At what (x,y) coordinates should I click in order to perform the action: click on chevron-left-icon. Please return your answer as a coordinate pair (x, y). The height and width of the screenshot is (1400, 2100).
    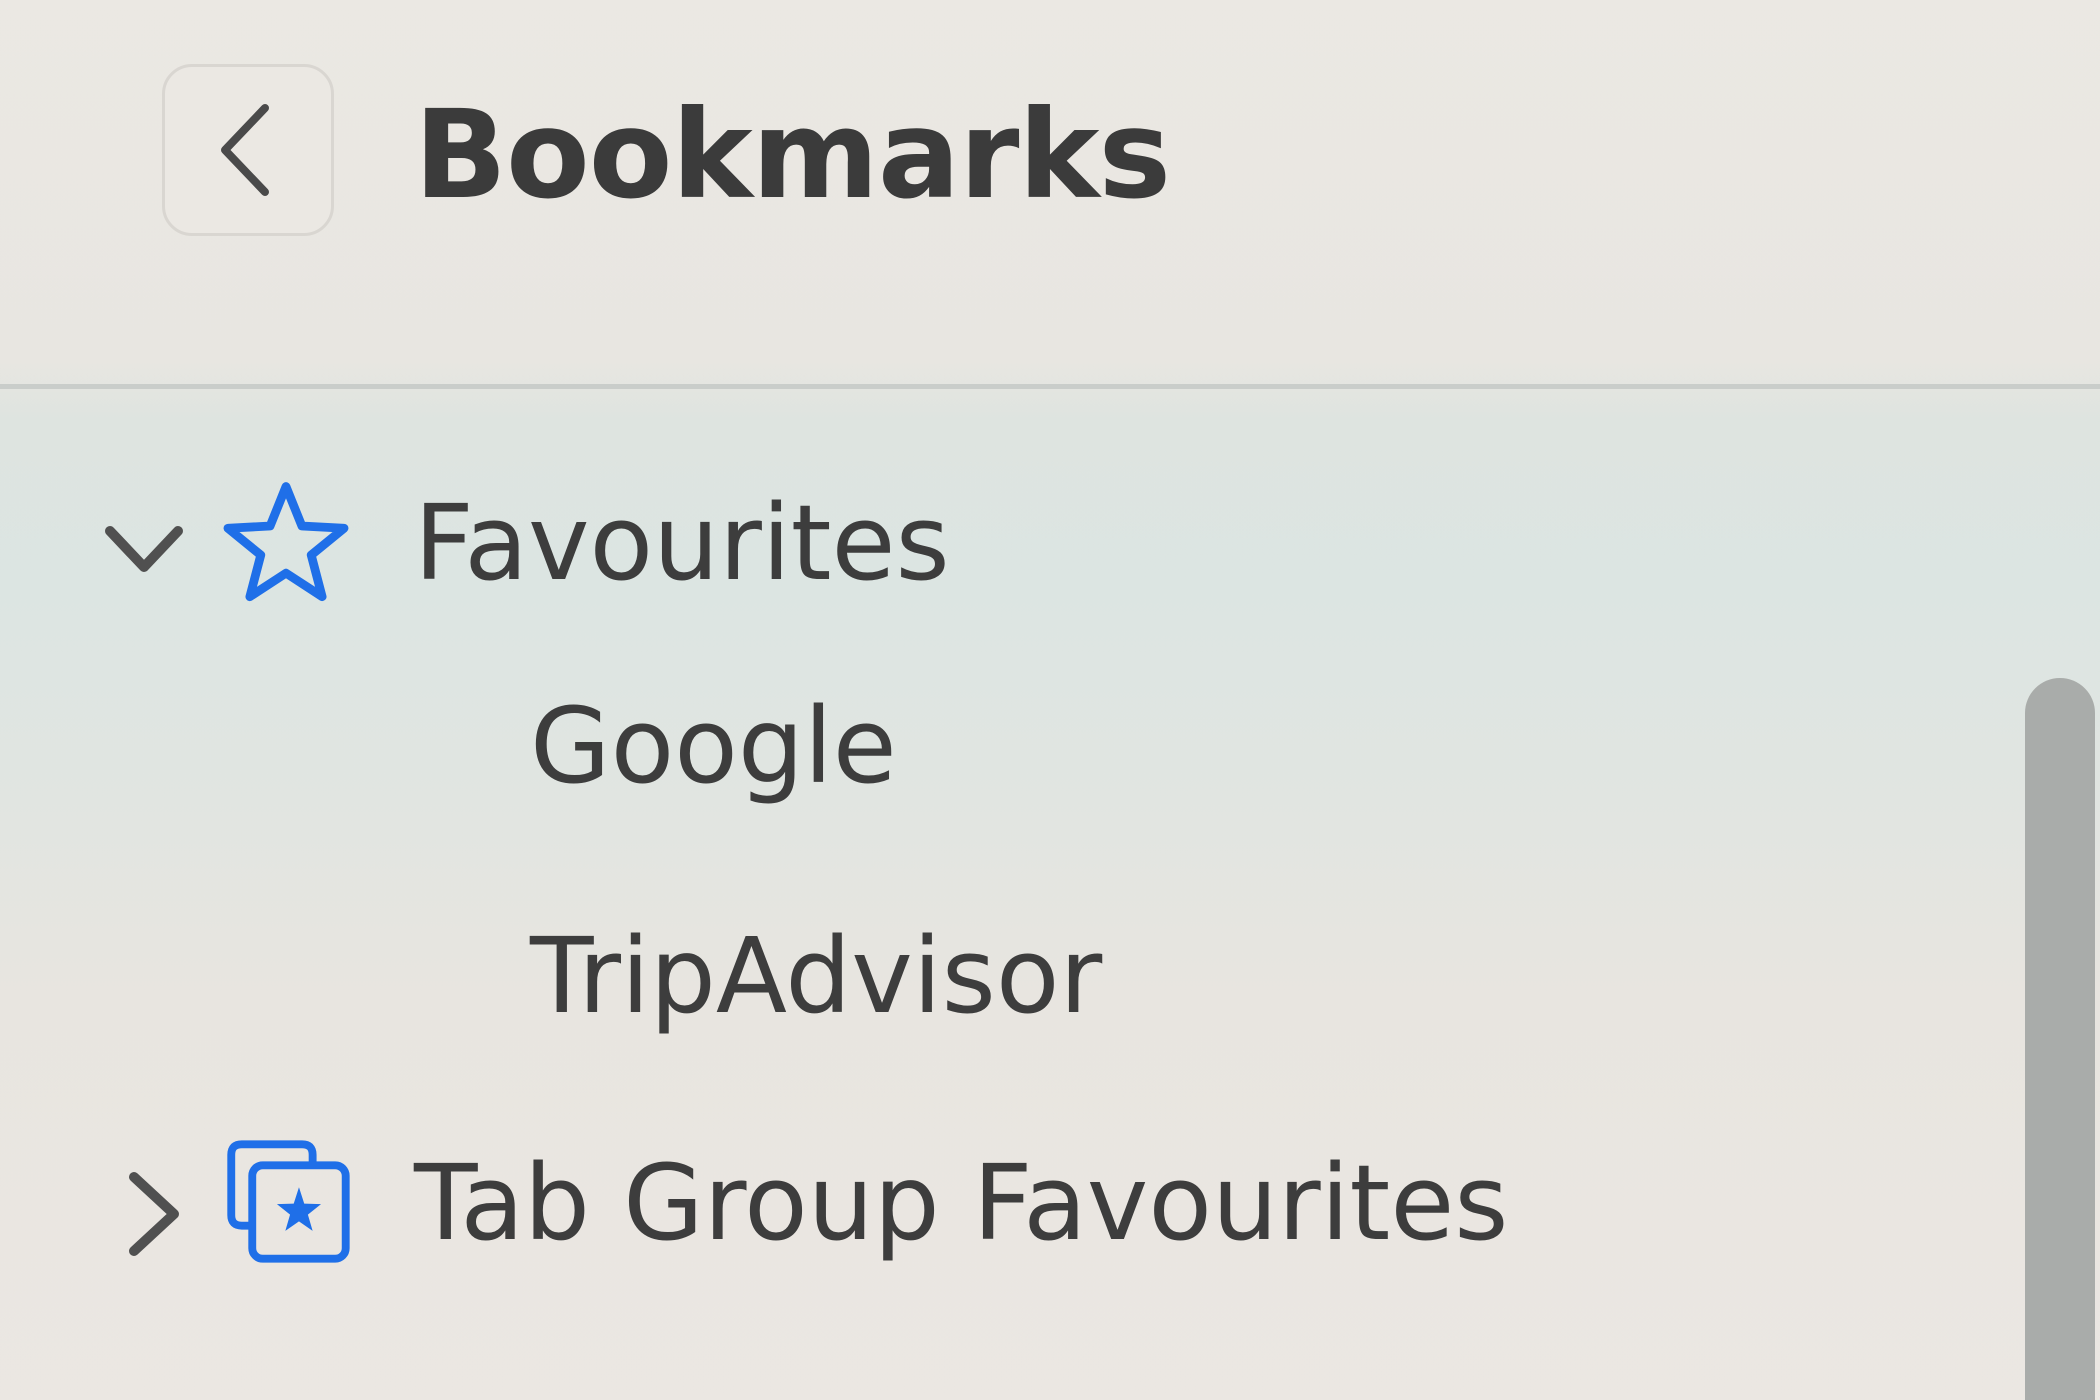
    Looking at the image, I should click on (245, 150).